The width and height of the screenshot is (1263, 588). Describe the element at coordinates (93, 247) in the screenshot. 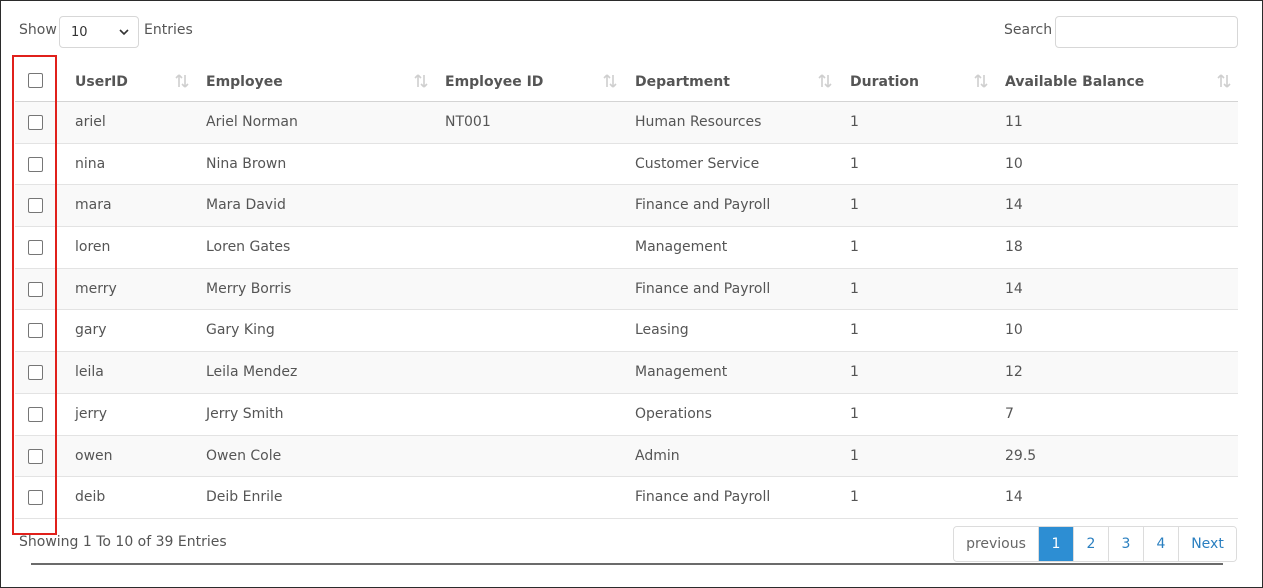

I see `cell-userid: loren` at that location.